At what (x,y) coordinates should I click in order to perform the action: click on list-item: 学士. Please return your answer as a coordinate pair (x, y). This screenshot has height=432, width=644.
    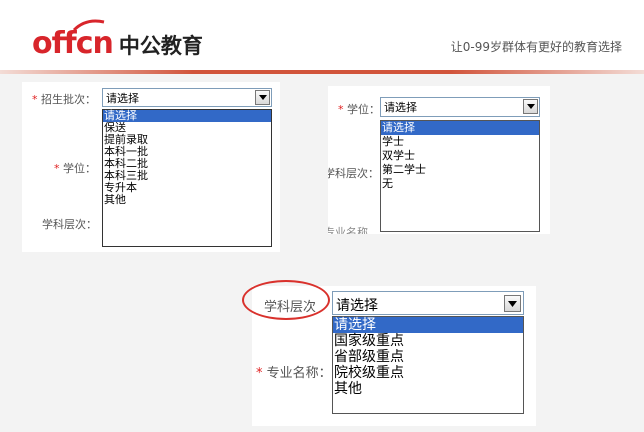
    Looking at the image, I should click on (460, 142).